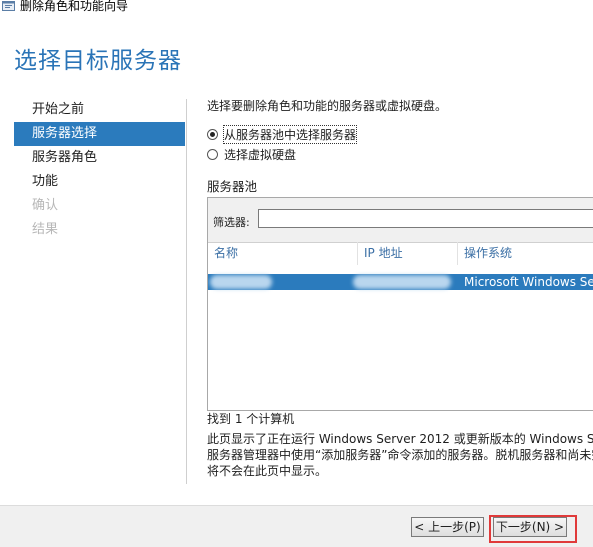  Describe the element at coordinates (296, 526) in the screenshot. I see `wizard-footer: < 上一步(P) 下一步(N) >` at that location.